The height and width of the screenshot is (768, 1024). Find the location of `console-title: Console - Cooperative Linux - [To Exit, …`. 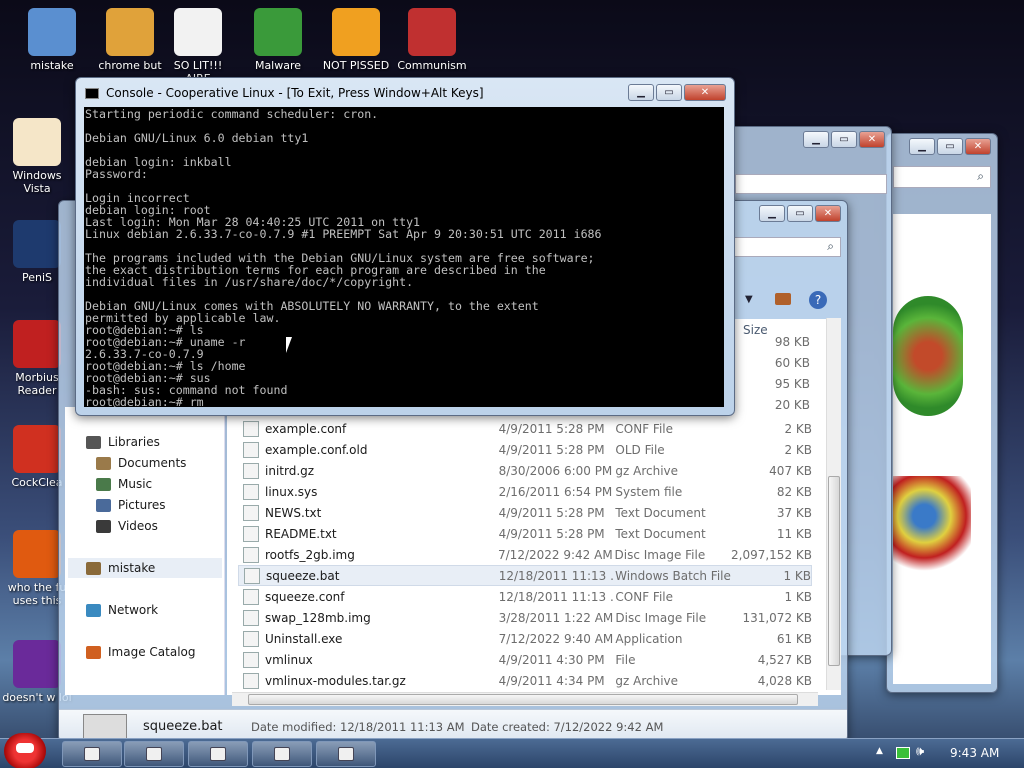

console-title: Console - Cooperative Linux - [To Exit, … is located at coordinates (295, 93).